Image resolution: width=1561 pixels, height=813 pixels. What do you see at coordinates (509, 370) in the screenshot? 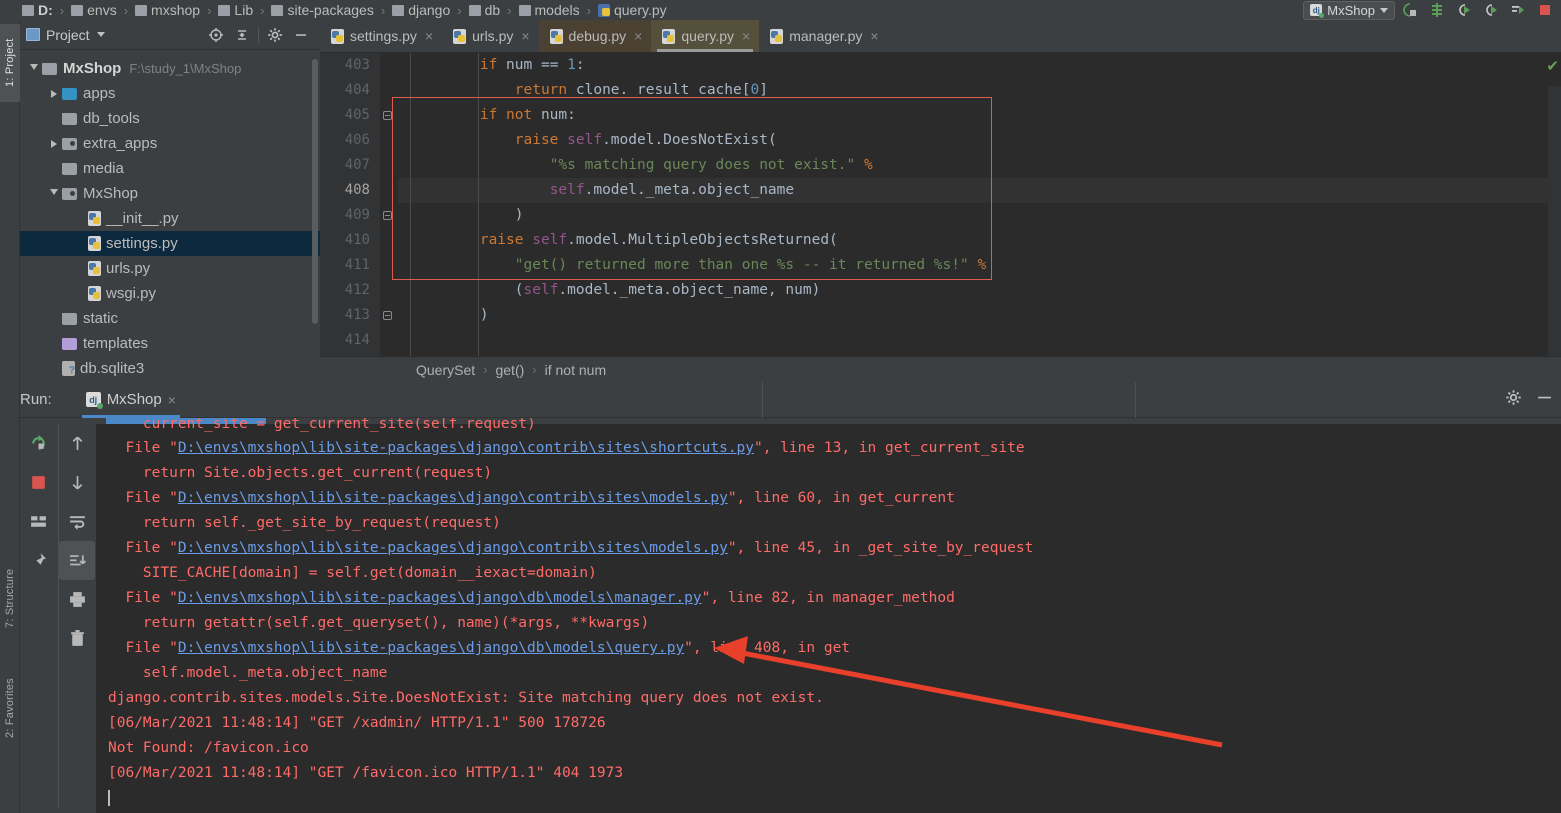
I see `breadcrumb-get: get()` at bounding box center [509, 370].